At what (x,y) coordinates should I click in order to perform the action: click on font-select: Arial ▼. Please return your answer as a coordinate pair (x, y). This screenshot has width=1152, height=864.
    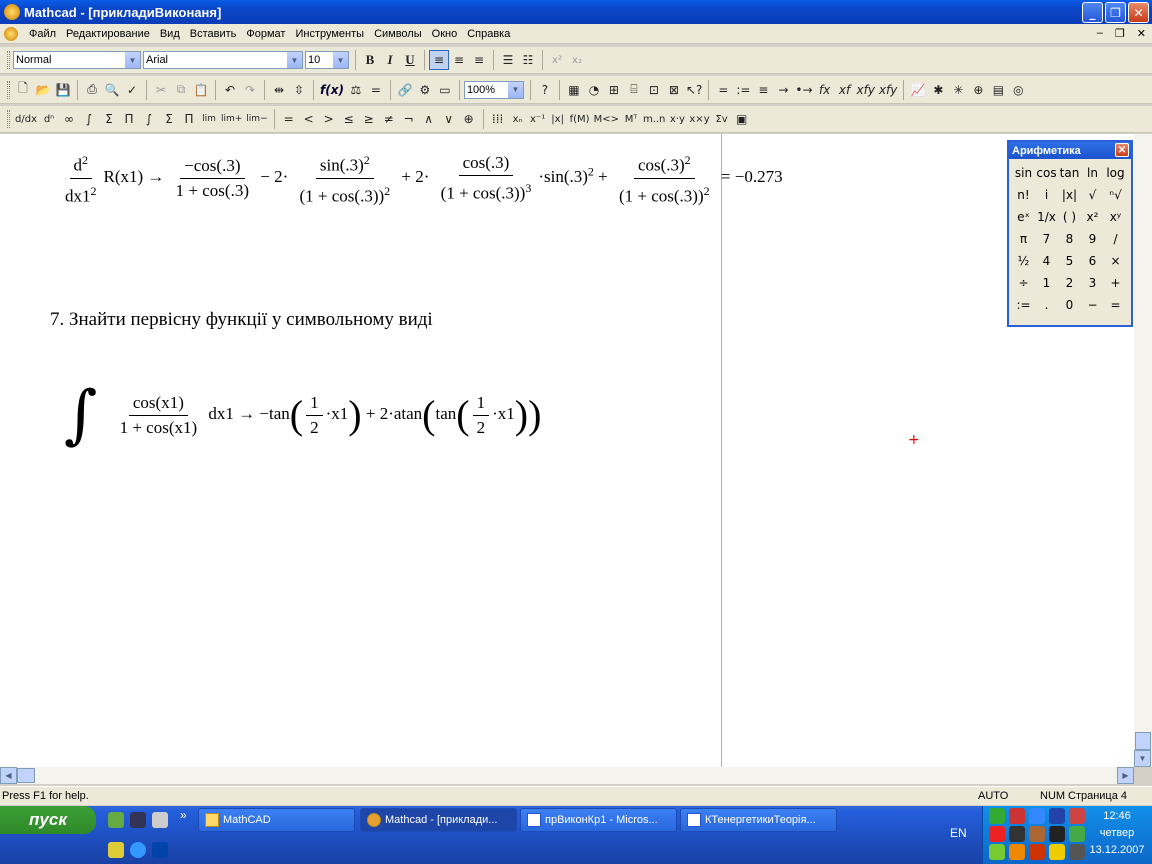
    Looking at the image, I should click on (223, 60).